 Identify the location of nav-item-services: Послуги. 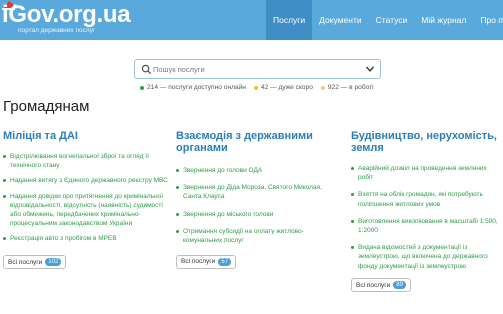
(289, 20).